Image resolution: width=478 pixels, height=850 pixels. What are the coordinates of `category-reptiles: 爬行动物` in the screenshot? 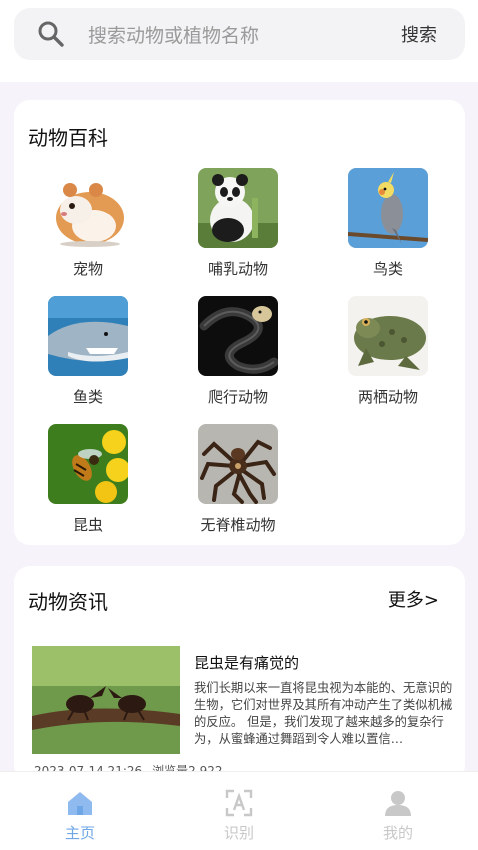 It's located at (238, 351).